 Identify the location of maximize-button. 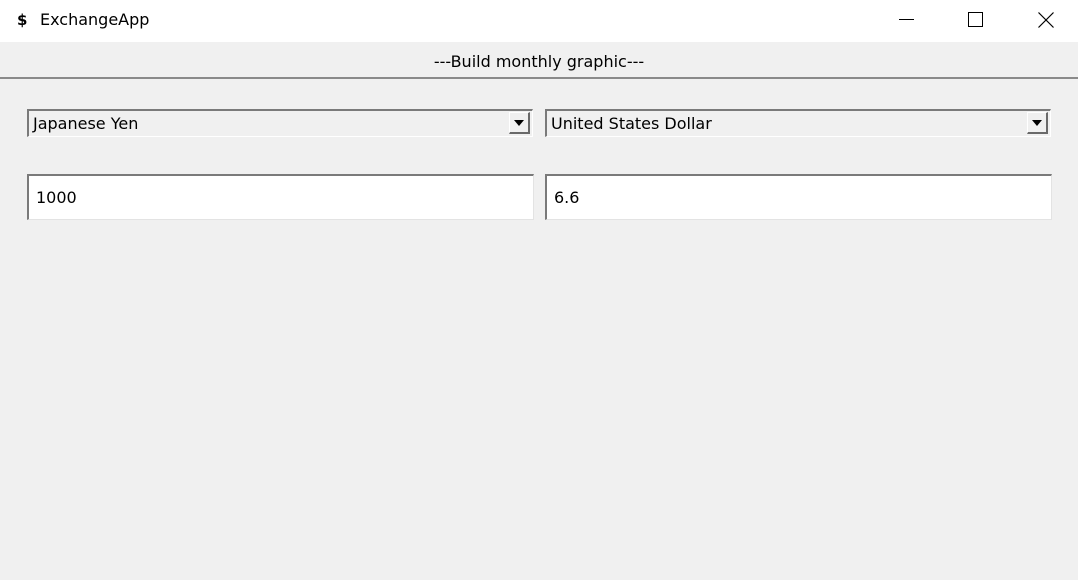
(975, 20).